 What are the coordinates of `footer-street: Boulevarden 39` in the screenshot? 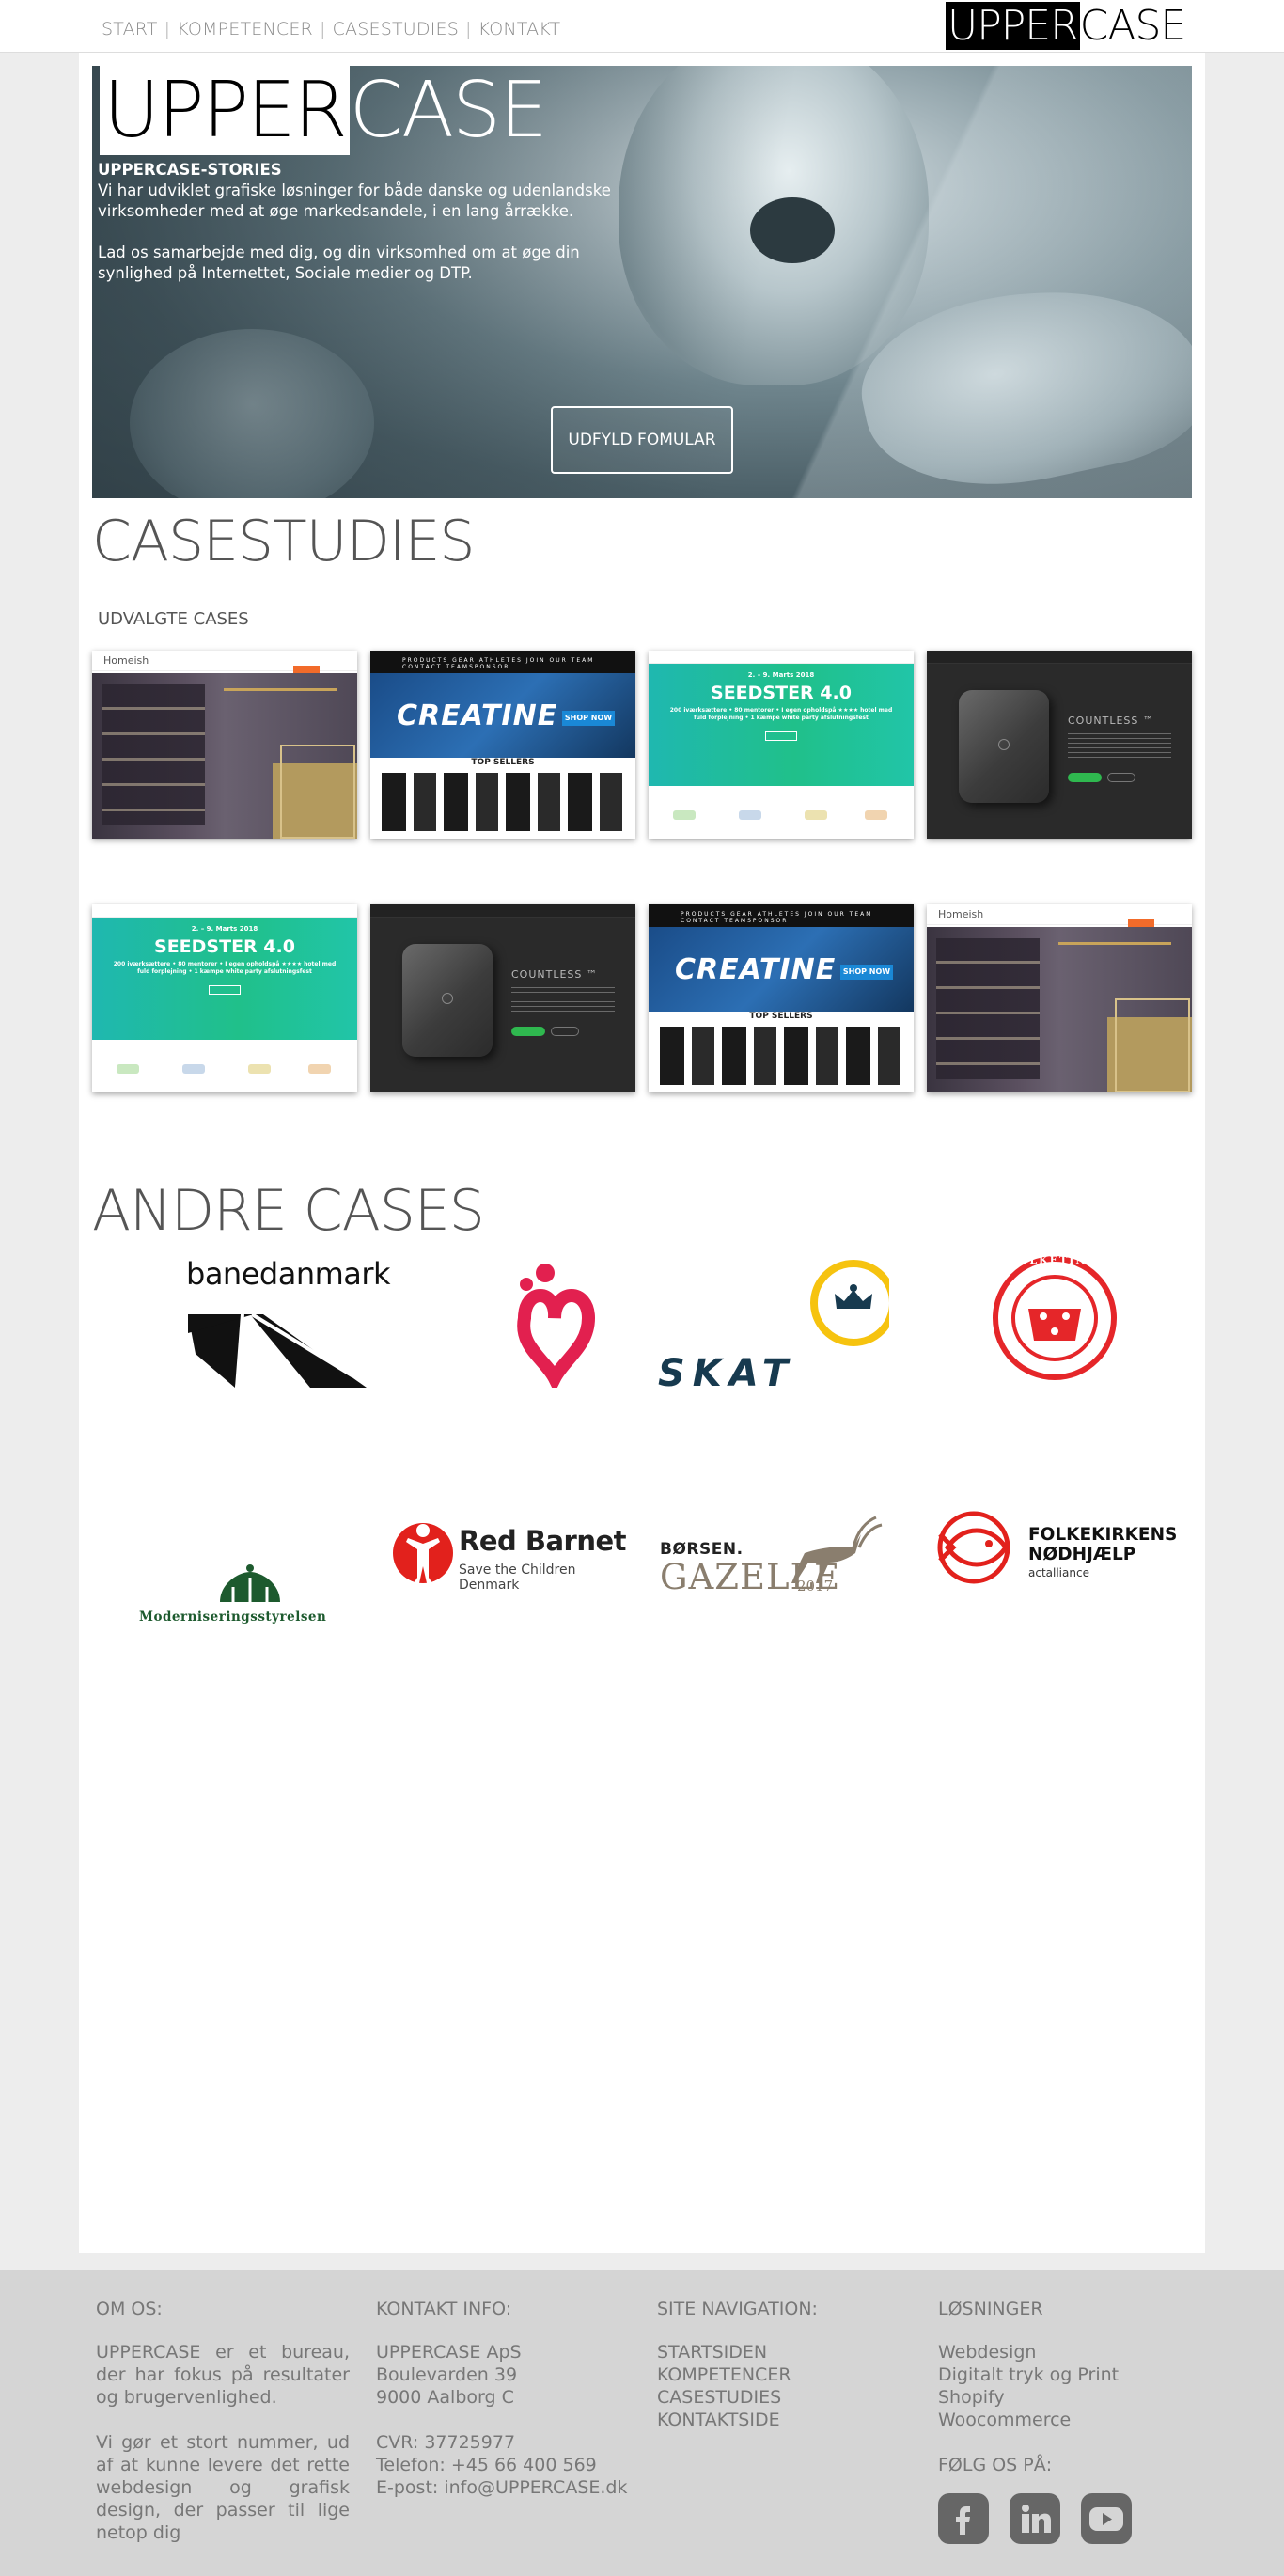 It's located at (447, 2374).